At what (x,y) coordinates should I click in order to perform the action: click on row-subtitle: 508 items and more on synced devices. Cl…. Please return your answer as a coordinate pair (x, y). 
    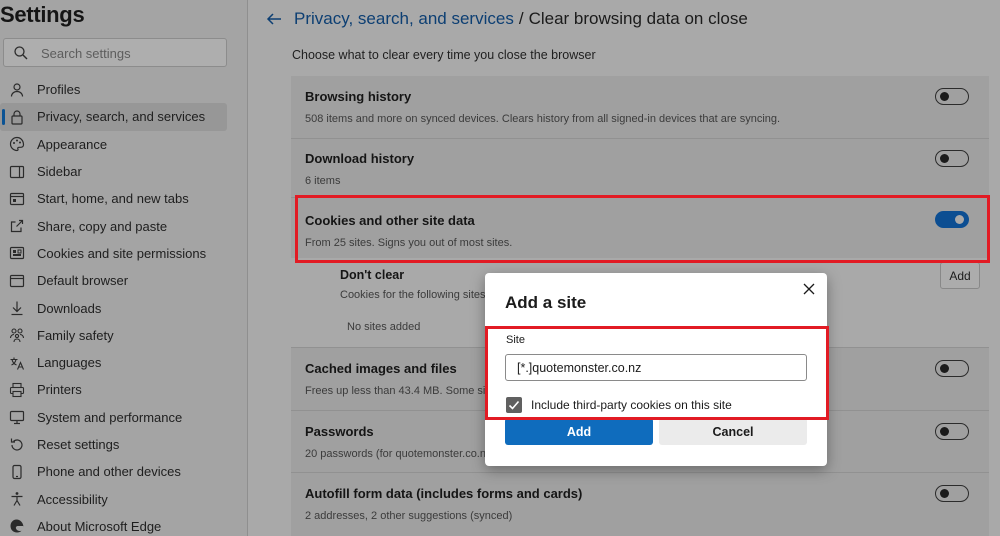
    Looking at the image, I should click on (543, 119).